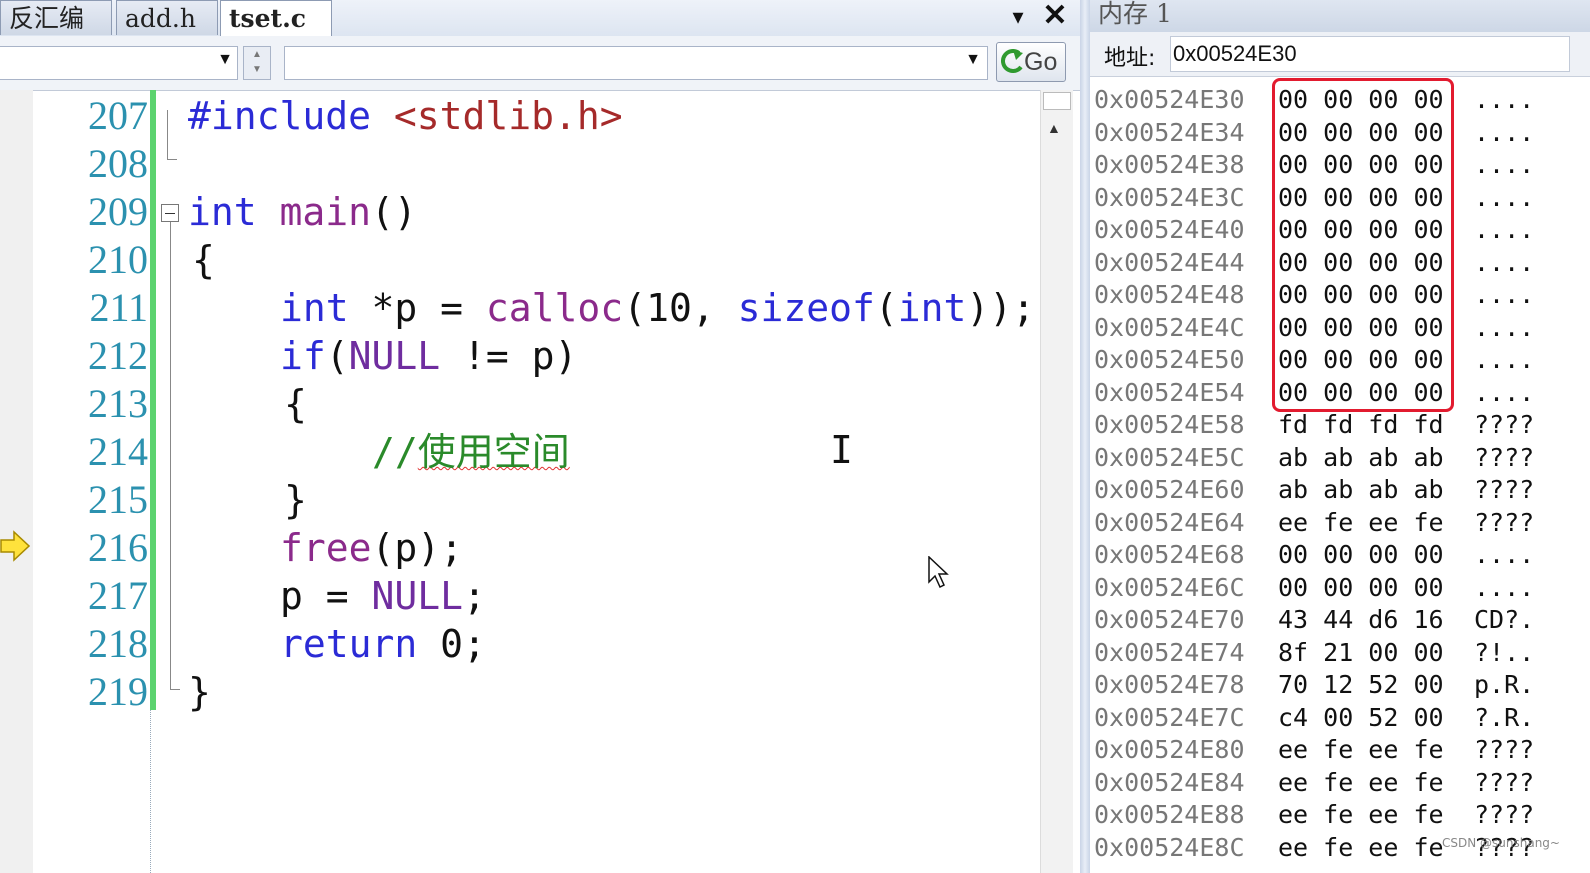 This screenshot has width=1590, height=873. I want to click on code-line-207: #include <stdlib.h>, so click(405, 116).